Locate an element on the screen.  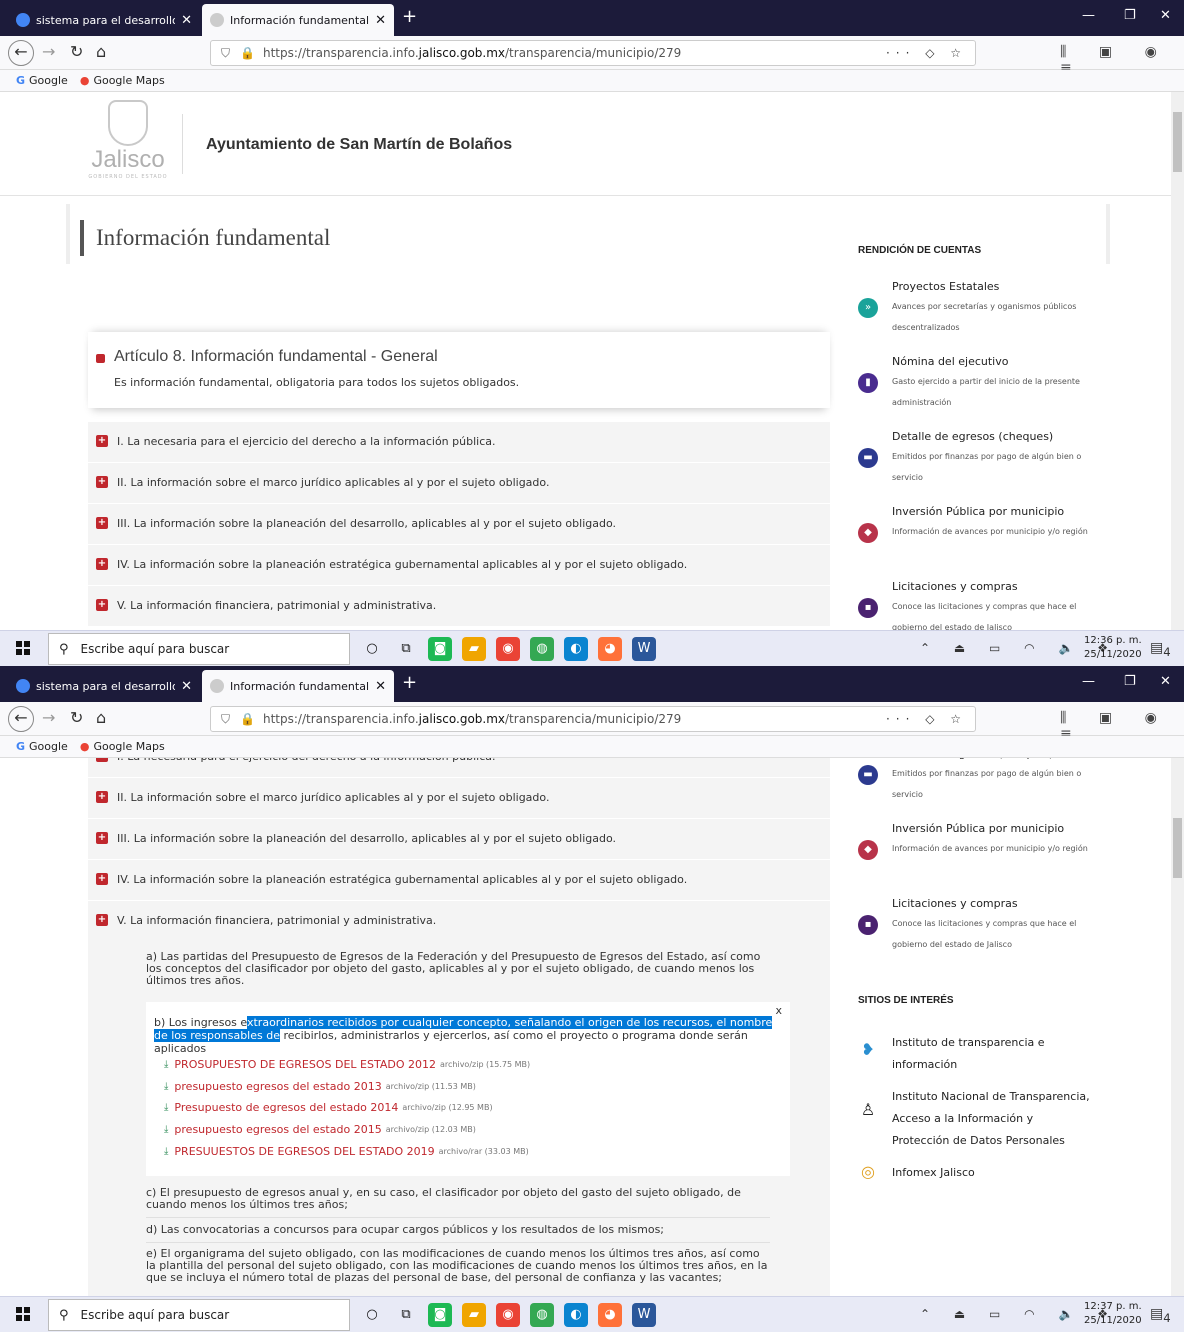
clock: 12:36 p. m. 25/11/2020 is located at coordinates (1113, 648).